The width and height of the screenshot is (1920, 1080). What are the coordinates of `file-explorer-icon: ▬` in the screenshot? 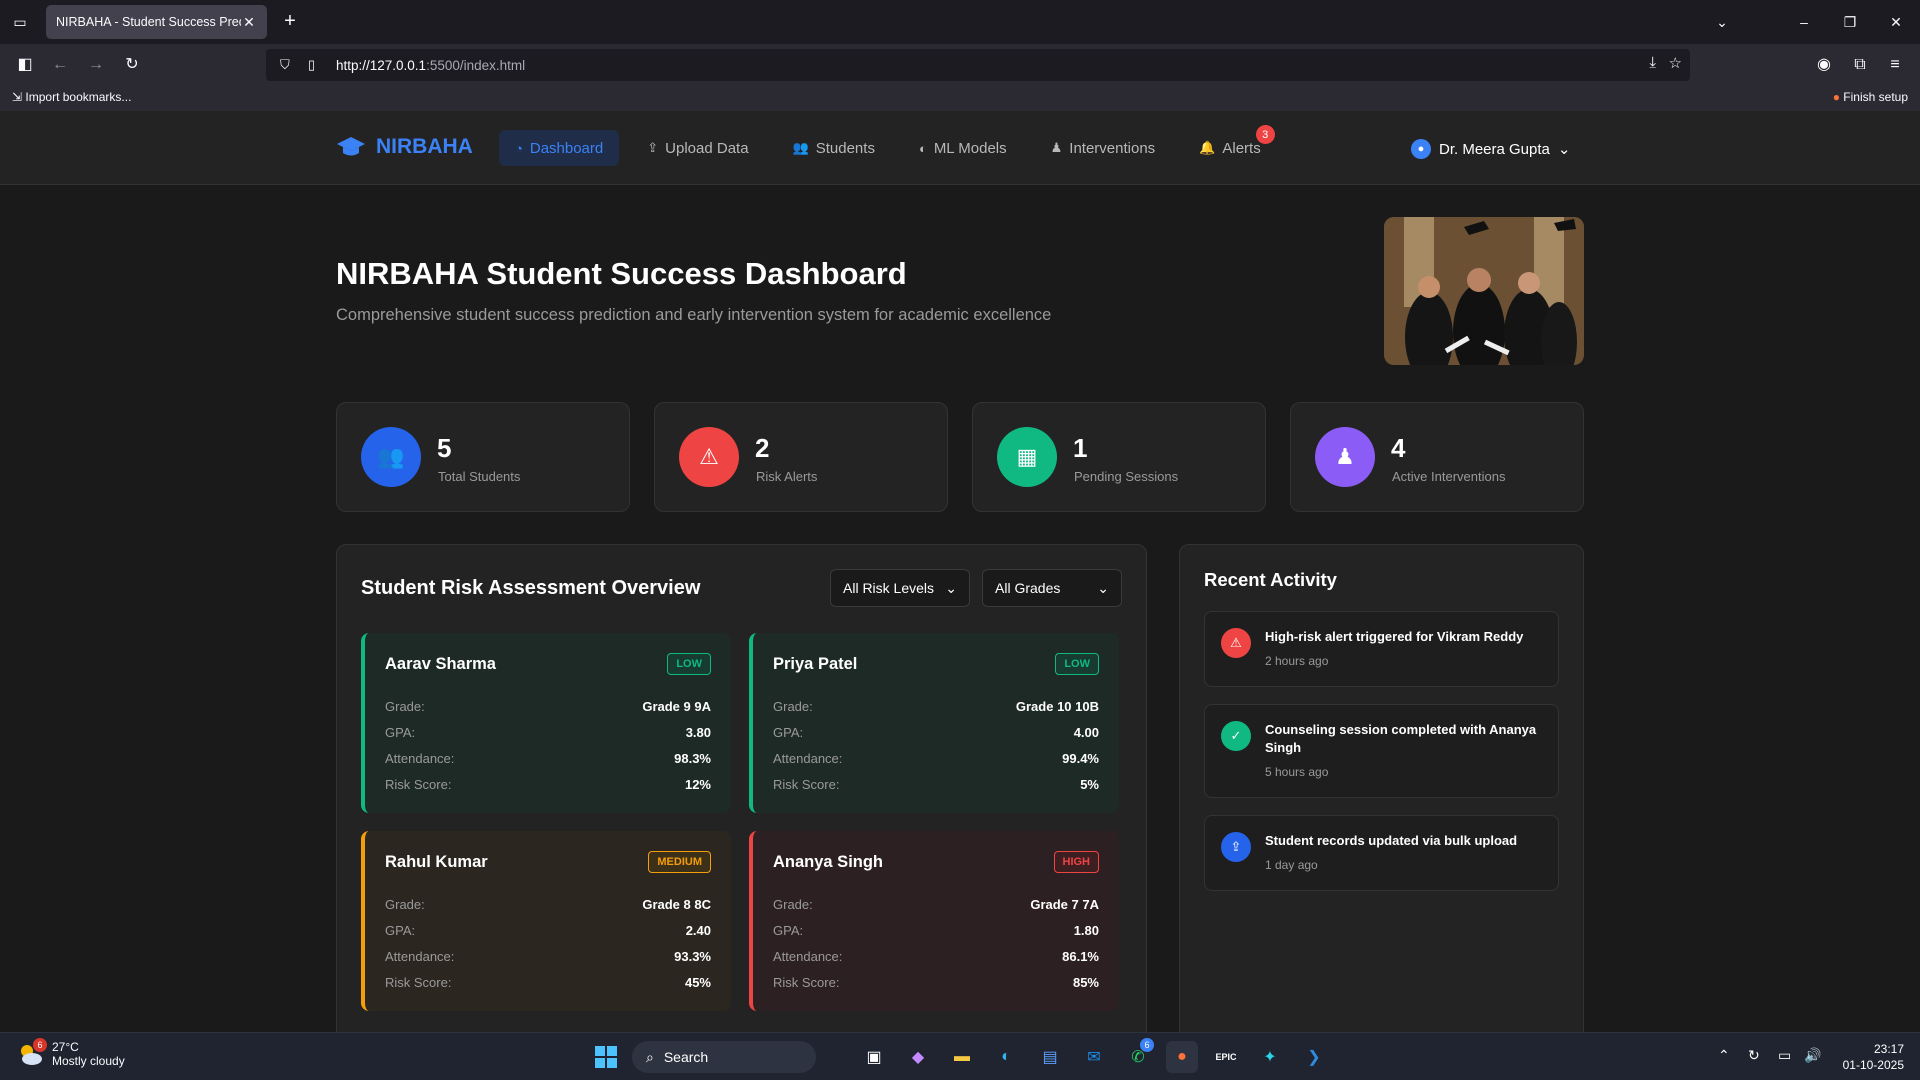 It's located at (962, 1057).